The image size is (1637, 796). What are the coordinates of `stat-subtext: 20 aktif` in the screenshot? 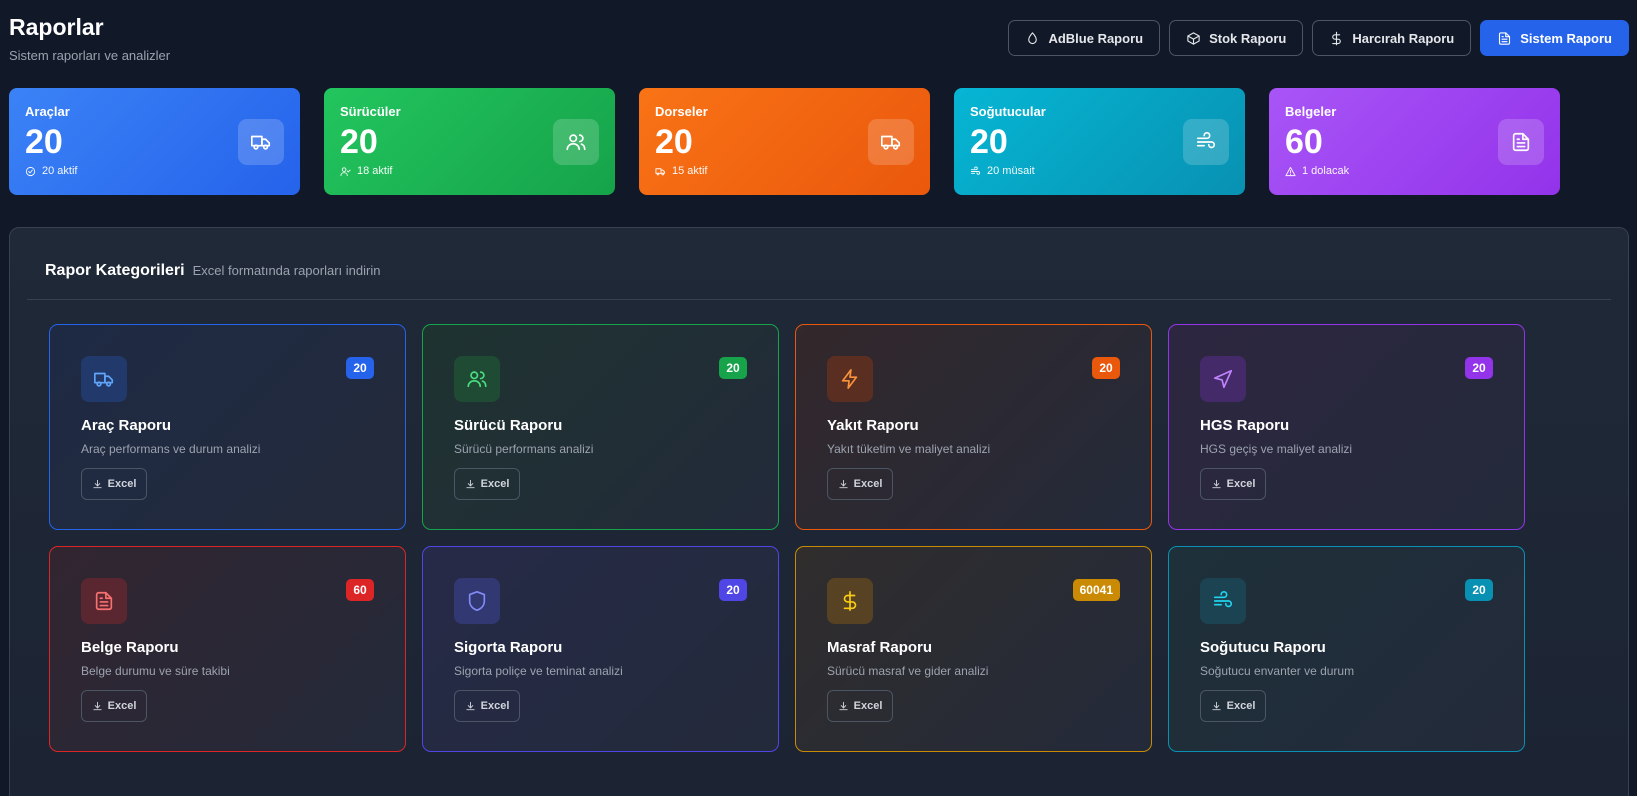 It's located at (154, 171).